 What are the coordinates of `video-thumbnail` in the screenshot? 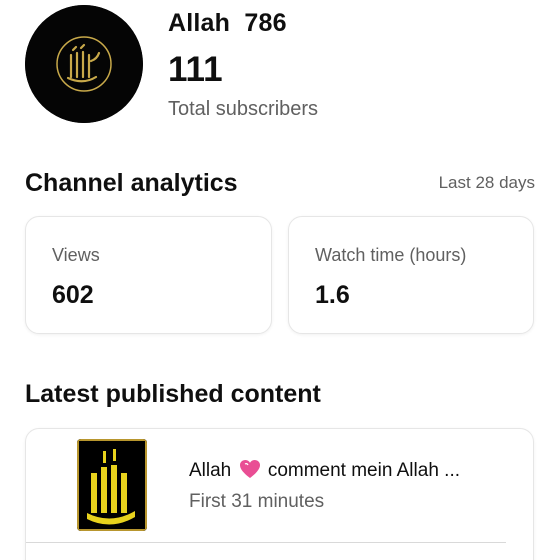 It's located at (112, 485).